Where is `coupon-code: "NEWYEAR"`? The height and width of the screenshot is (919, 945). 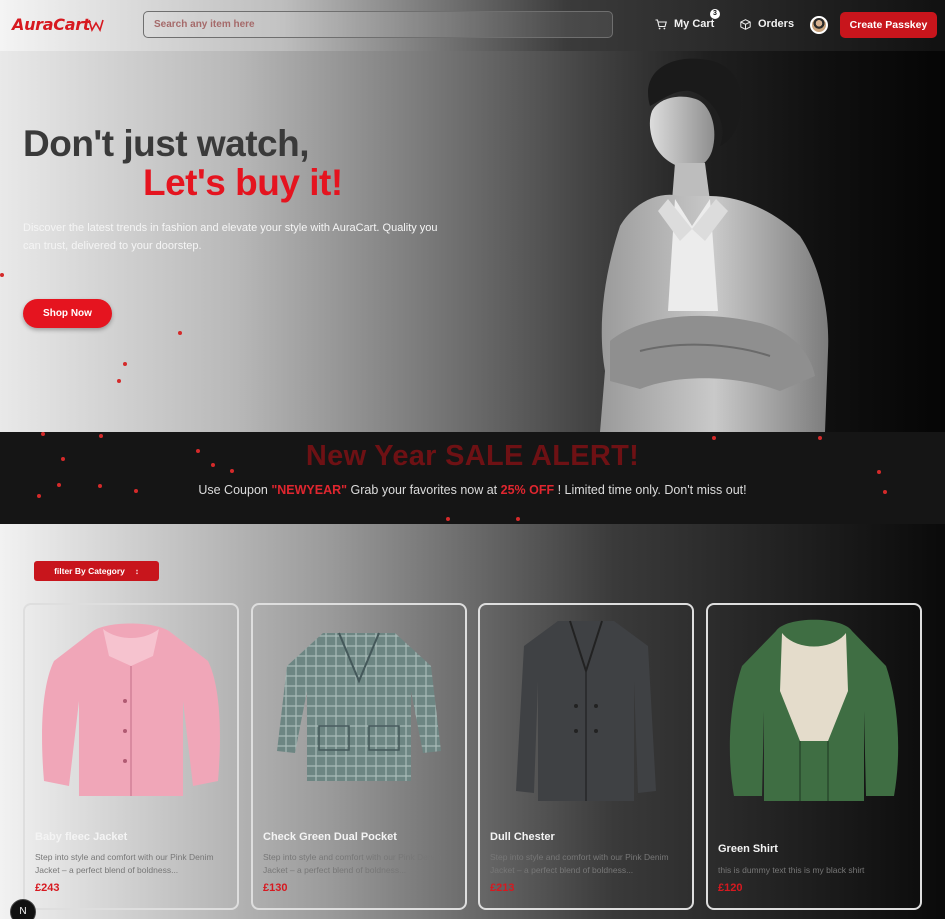
coupon-code: "NEWYEAR" is located at coordinates (309, 490).